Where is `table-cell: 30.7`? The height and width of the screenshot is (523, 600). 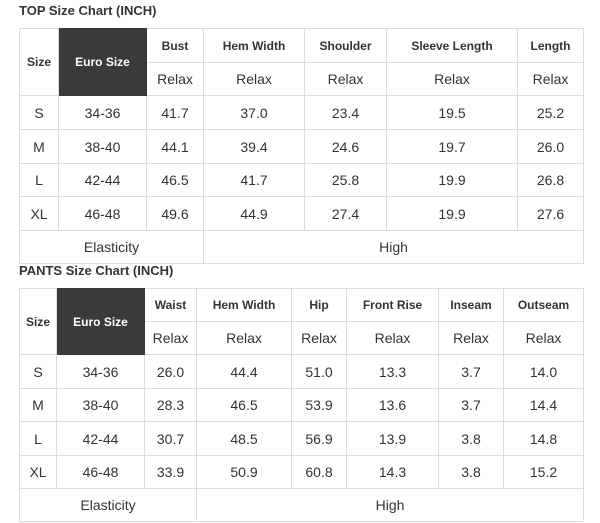 table-cell: 30.7 is located at coordinates (170, 438).